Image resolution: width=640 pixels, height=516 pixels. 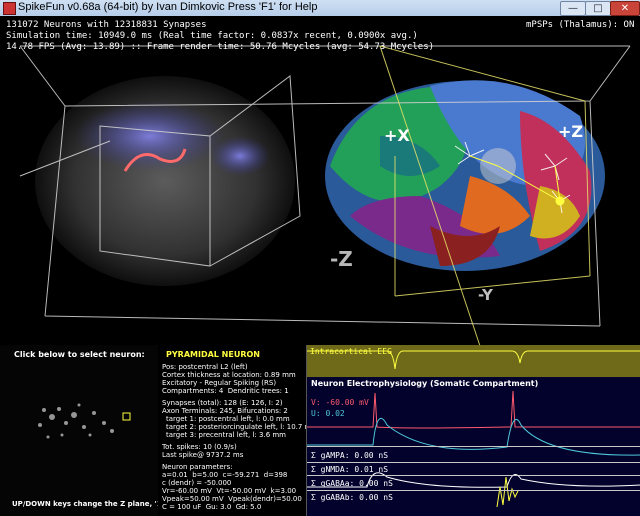 I want to click on axon-terminals: Axon Terminals: 245, Bifurcations: 2, so click(x=225, y=411).